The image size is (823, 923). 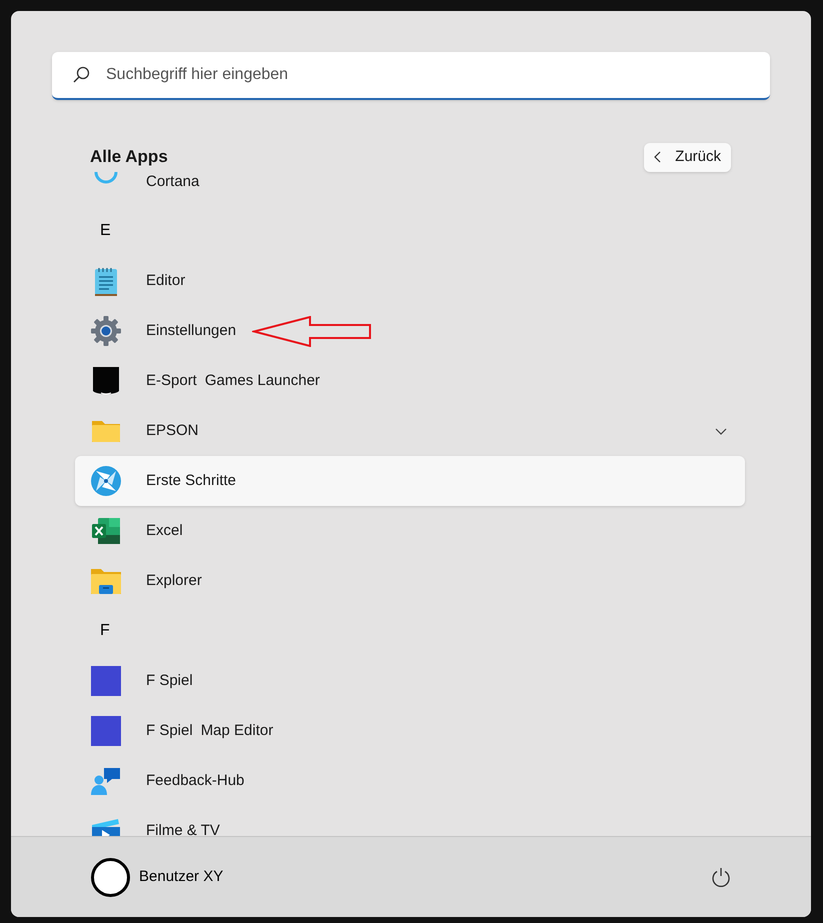 I want to click on spreadsheet-icon, so click(x=106, y=531).